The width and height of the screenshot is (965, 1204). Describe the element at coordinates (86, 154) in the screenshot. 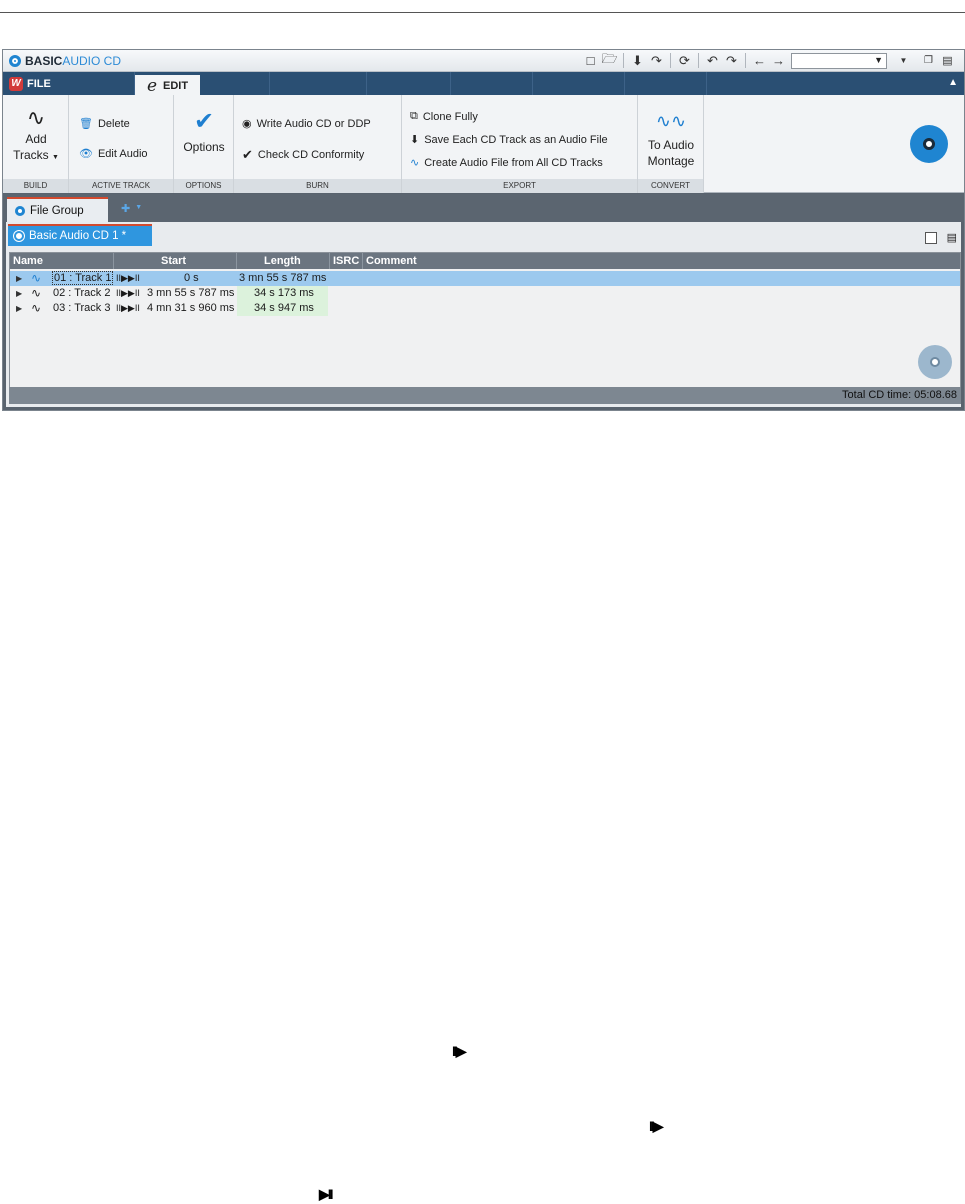

I see `eye-icon: 👁` at that location.